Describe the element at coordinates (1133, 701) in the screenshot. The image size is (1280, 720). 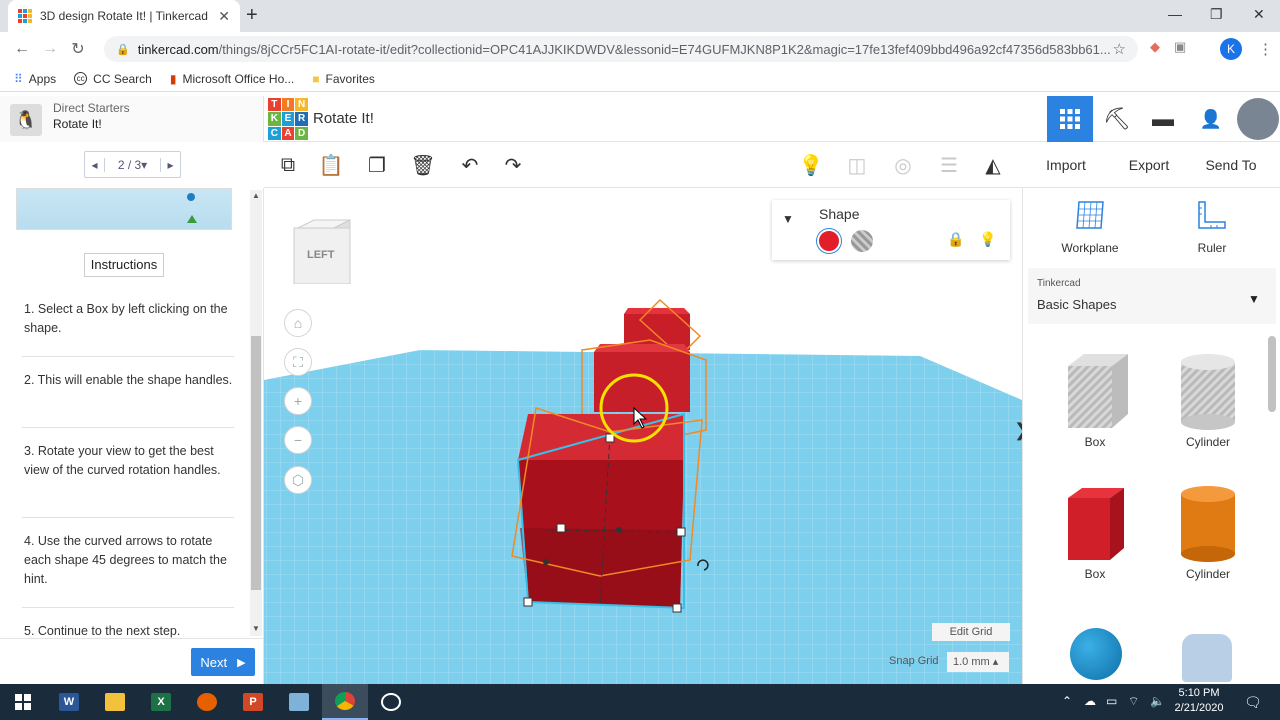
I see `wifi-icon: ⌔` at that location.